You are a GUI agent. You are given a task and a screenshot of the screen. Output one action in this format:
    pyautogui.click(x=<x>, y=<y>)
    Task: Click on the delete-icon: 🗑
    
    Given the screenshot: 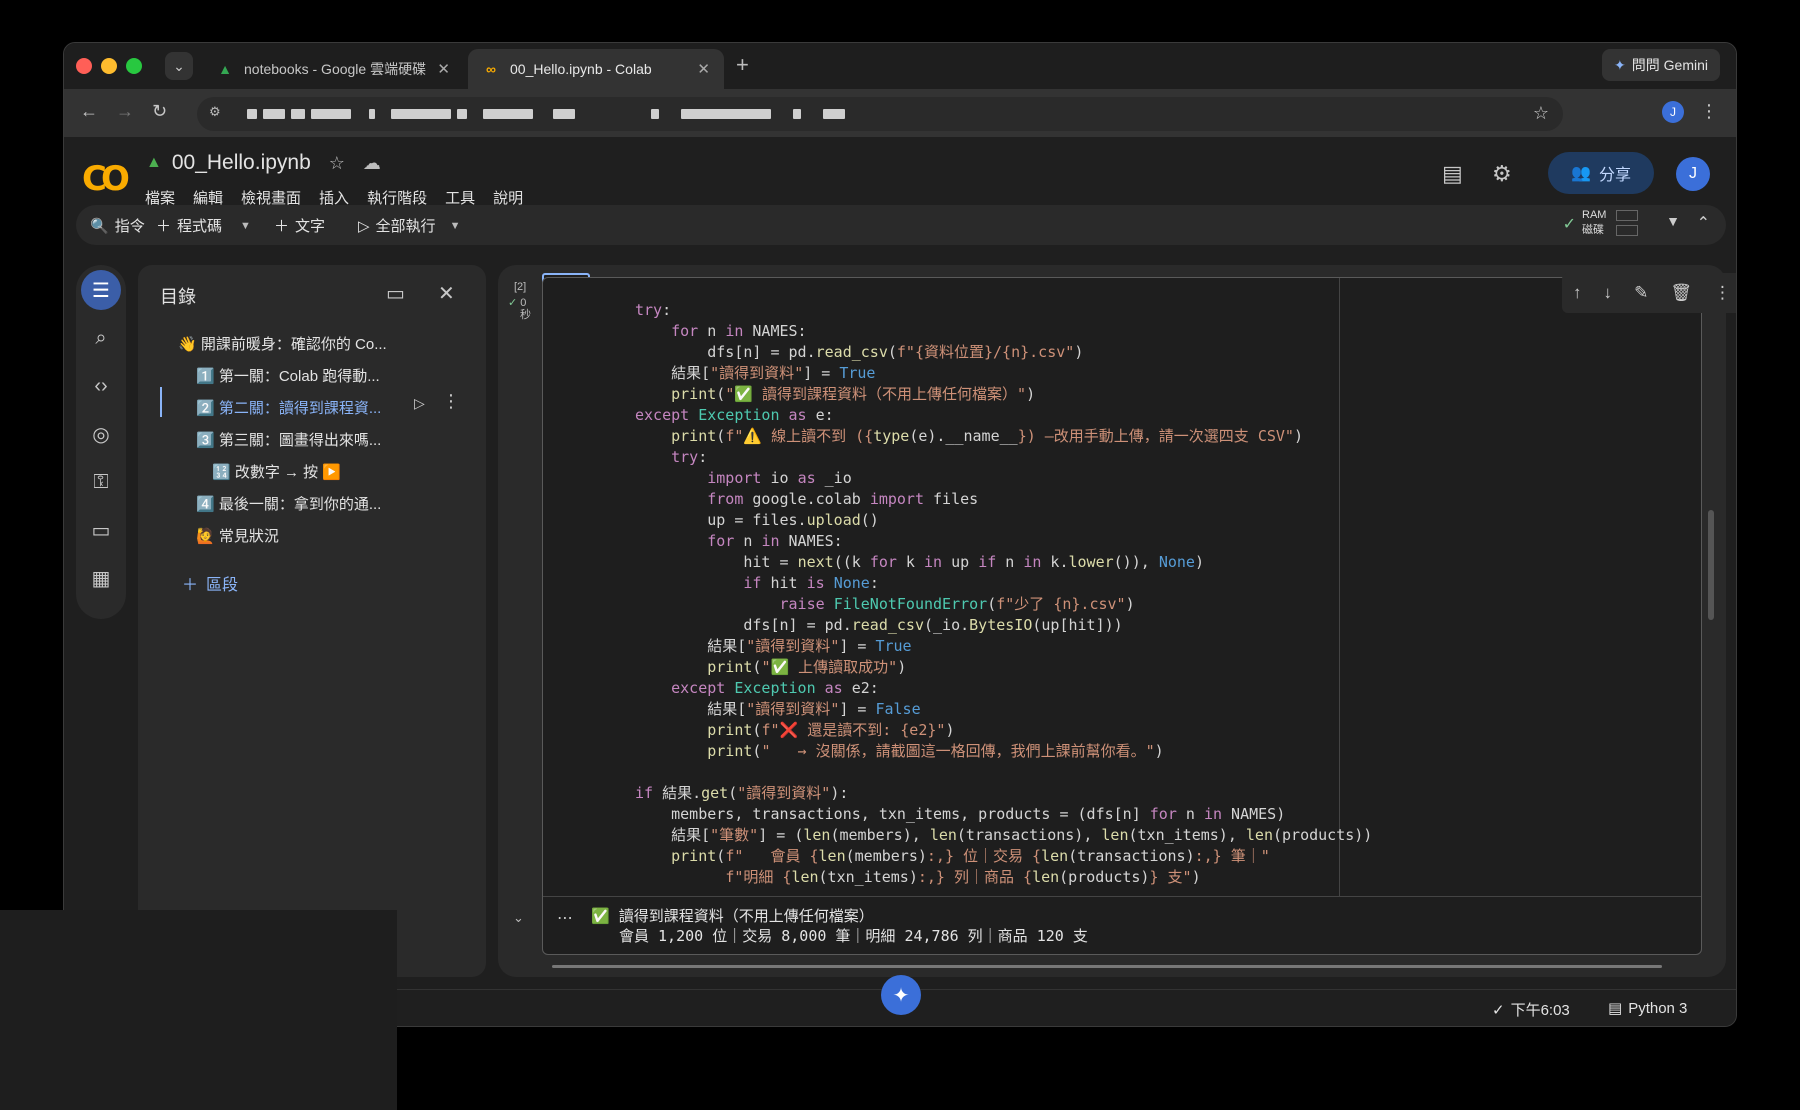 What is the action you would take?
    pyautogui.click(x=1681, y=293)
    